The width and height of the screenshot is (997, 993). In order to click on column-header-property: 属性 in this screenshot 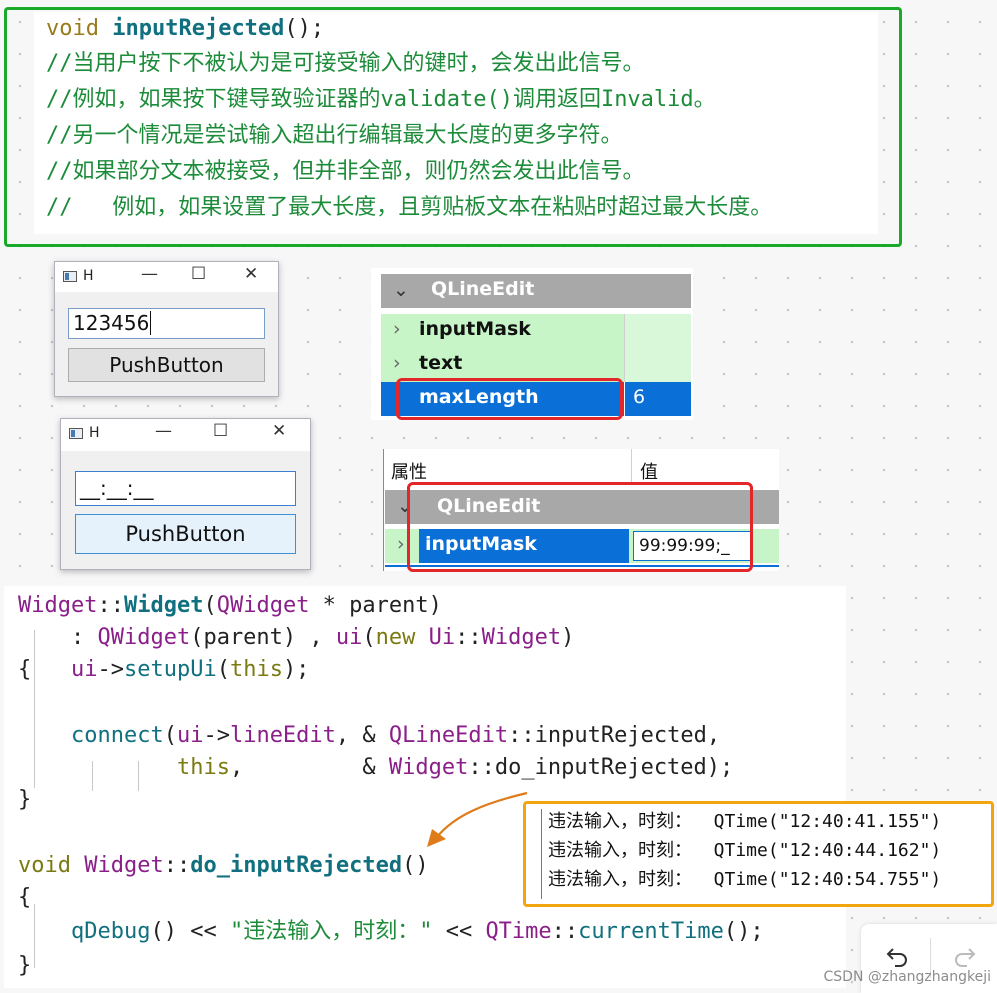, I will do `click(409, 471)`.